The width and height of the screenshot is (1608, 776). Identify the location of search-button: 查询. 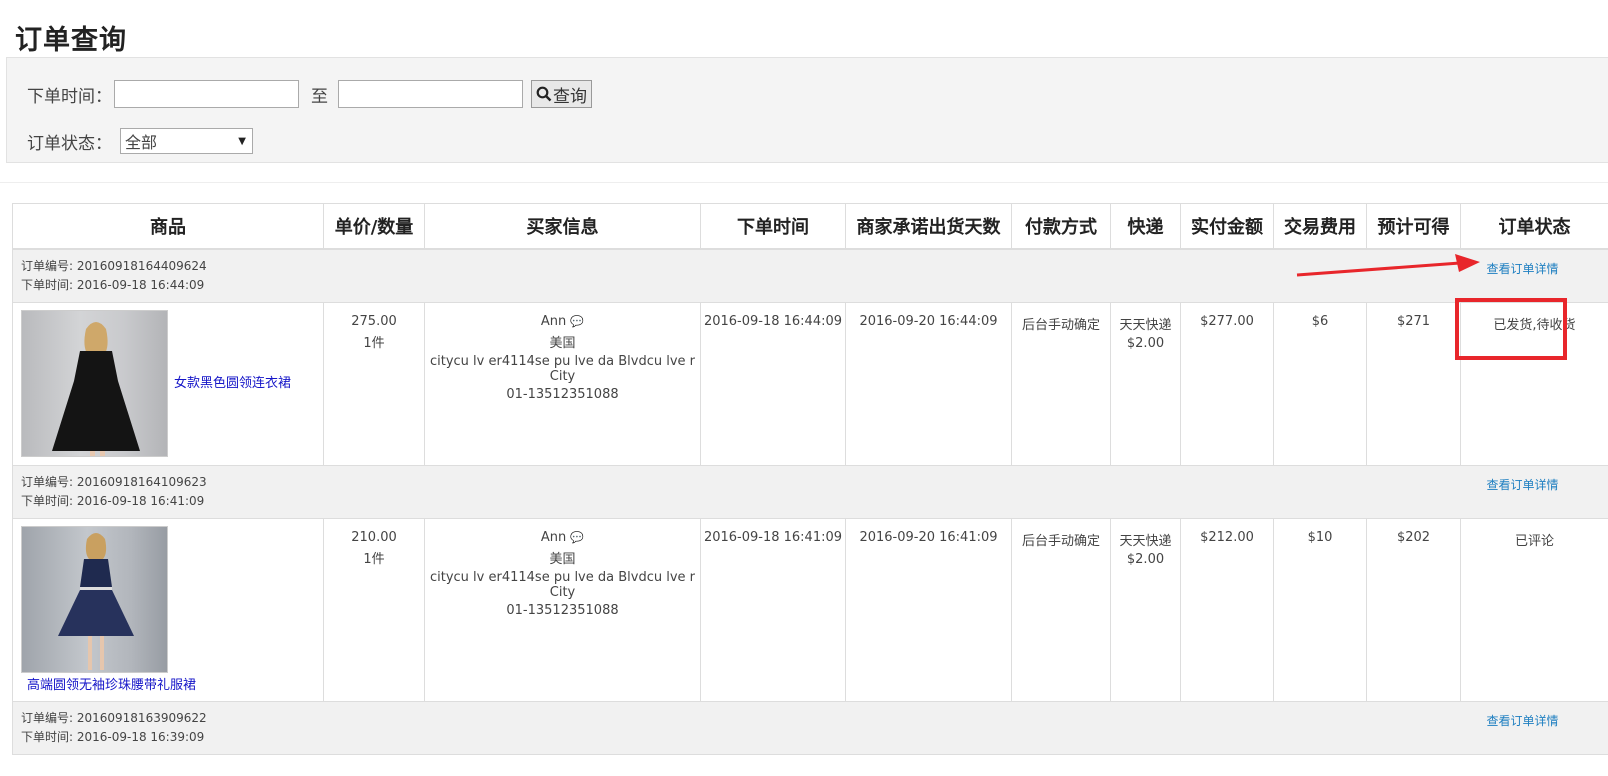
(561, 94).